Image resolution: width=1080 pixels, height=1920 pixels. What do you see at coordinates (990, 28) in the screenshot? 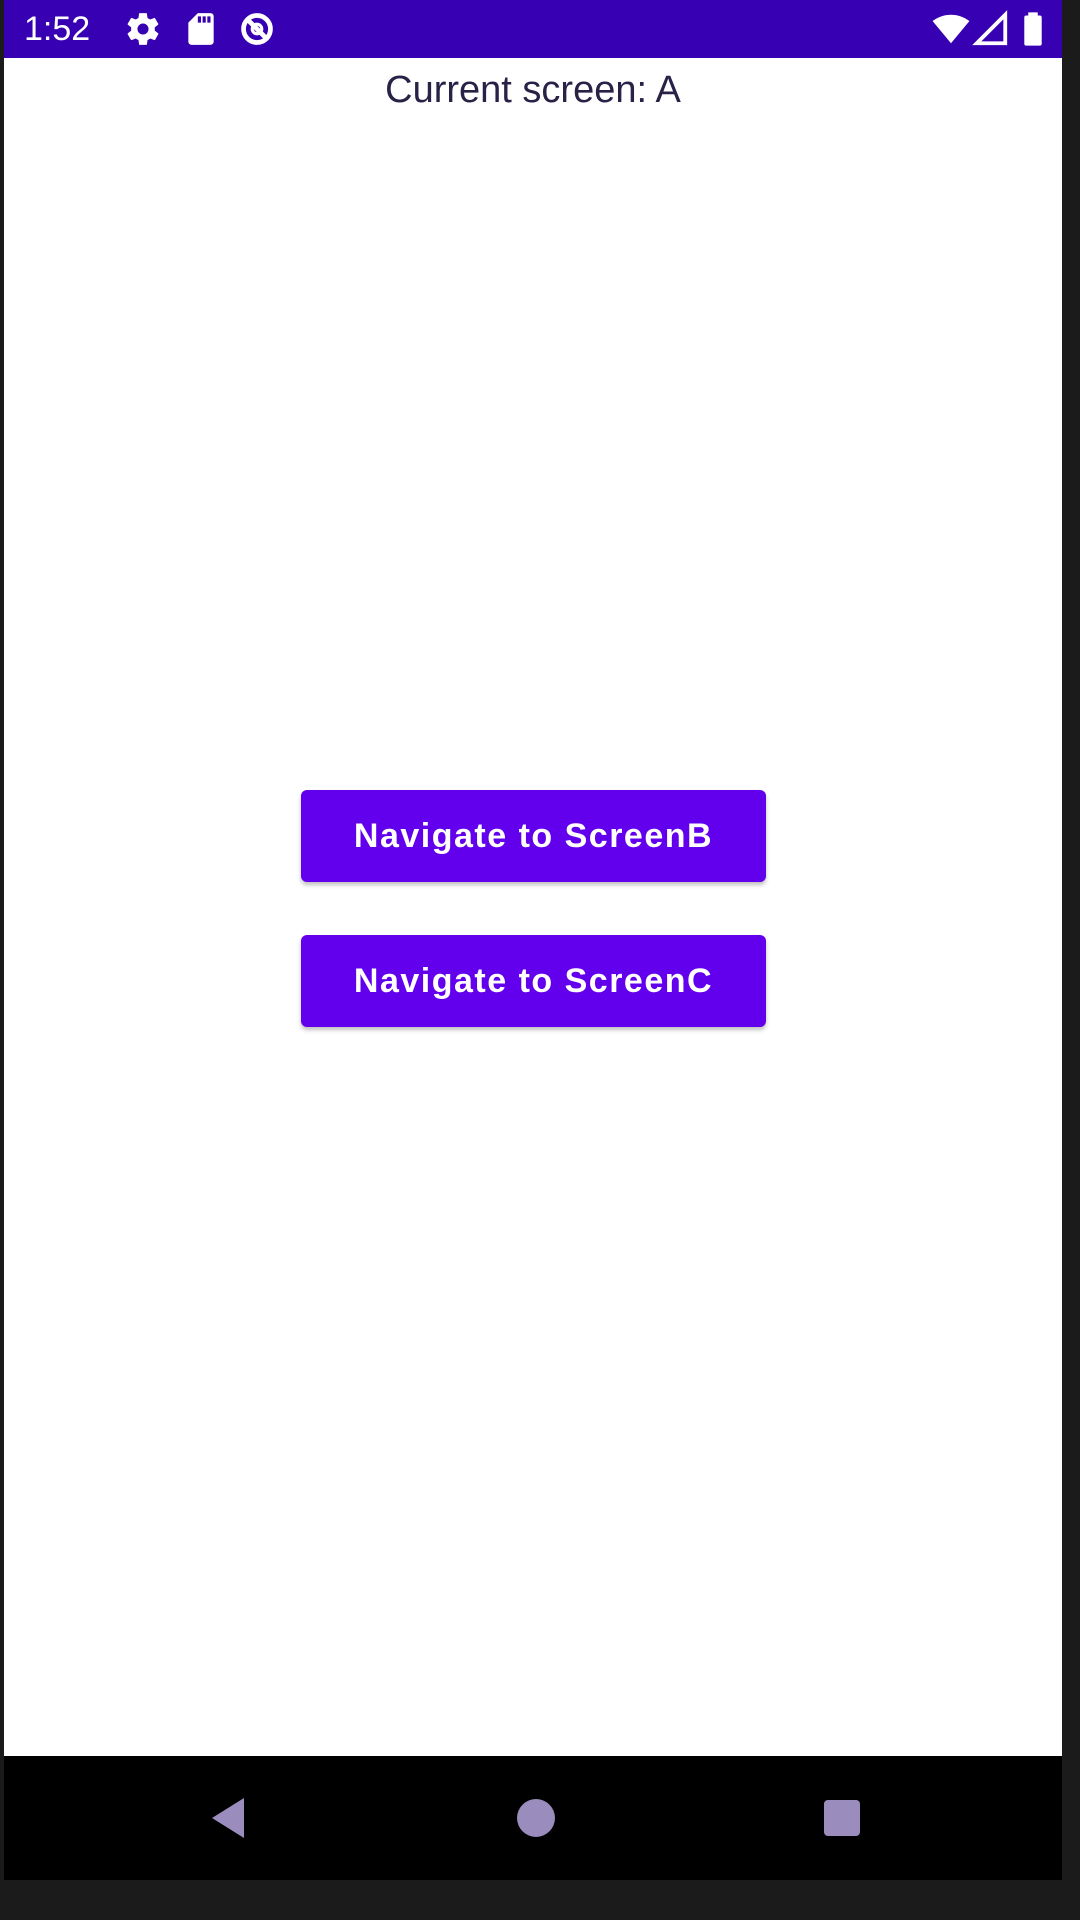
I see `signal-icon` at bounding box center [990, 28].